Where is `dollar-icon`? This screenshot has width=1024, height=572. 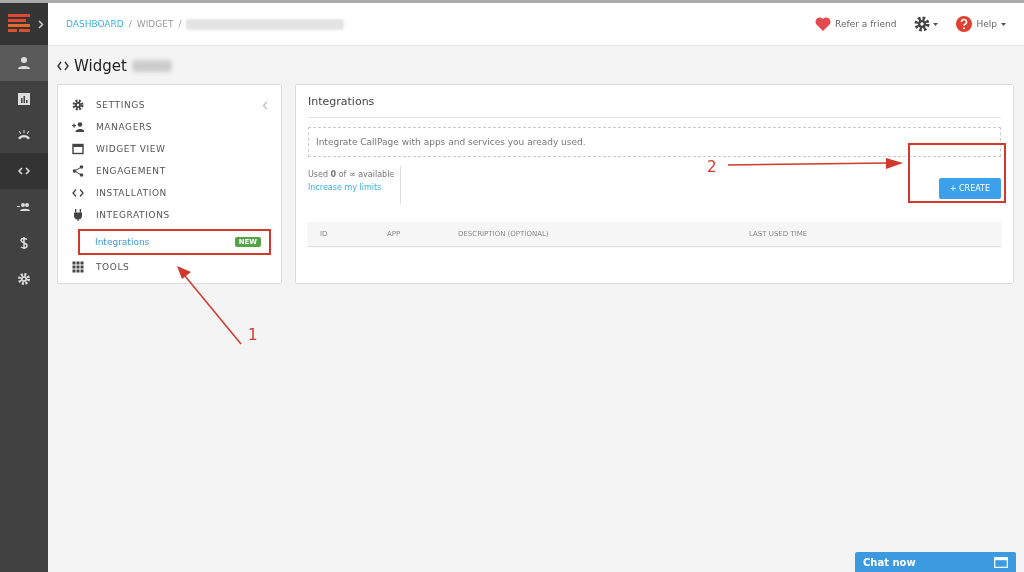 dollar-icon is located at coordinates (24, 243).